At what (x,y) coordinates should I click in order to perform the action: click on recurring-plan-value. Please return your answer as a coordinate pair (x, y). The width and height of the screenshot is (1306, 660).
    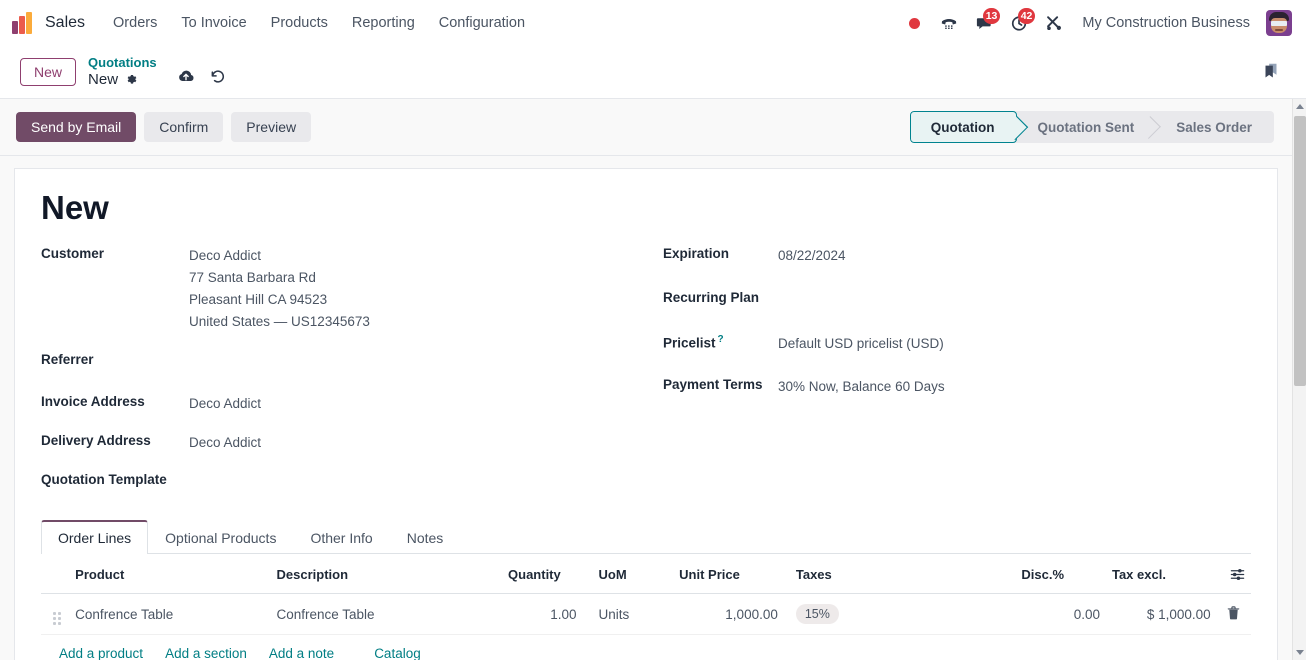
    Looking at the image, I should click on (780, 300).